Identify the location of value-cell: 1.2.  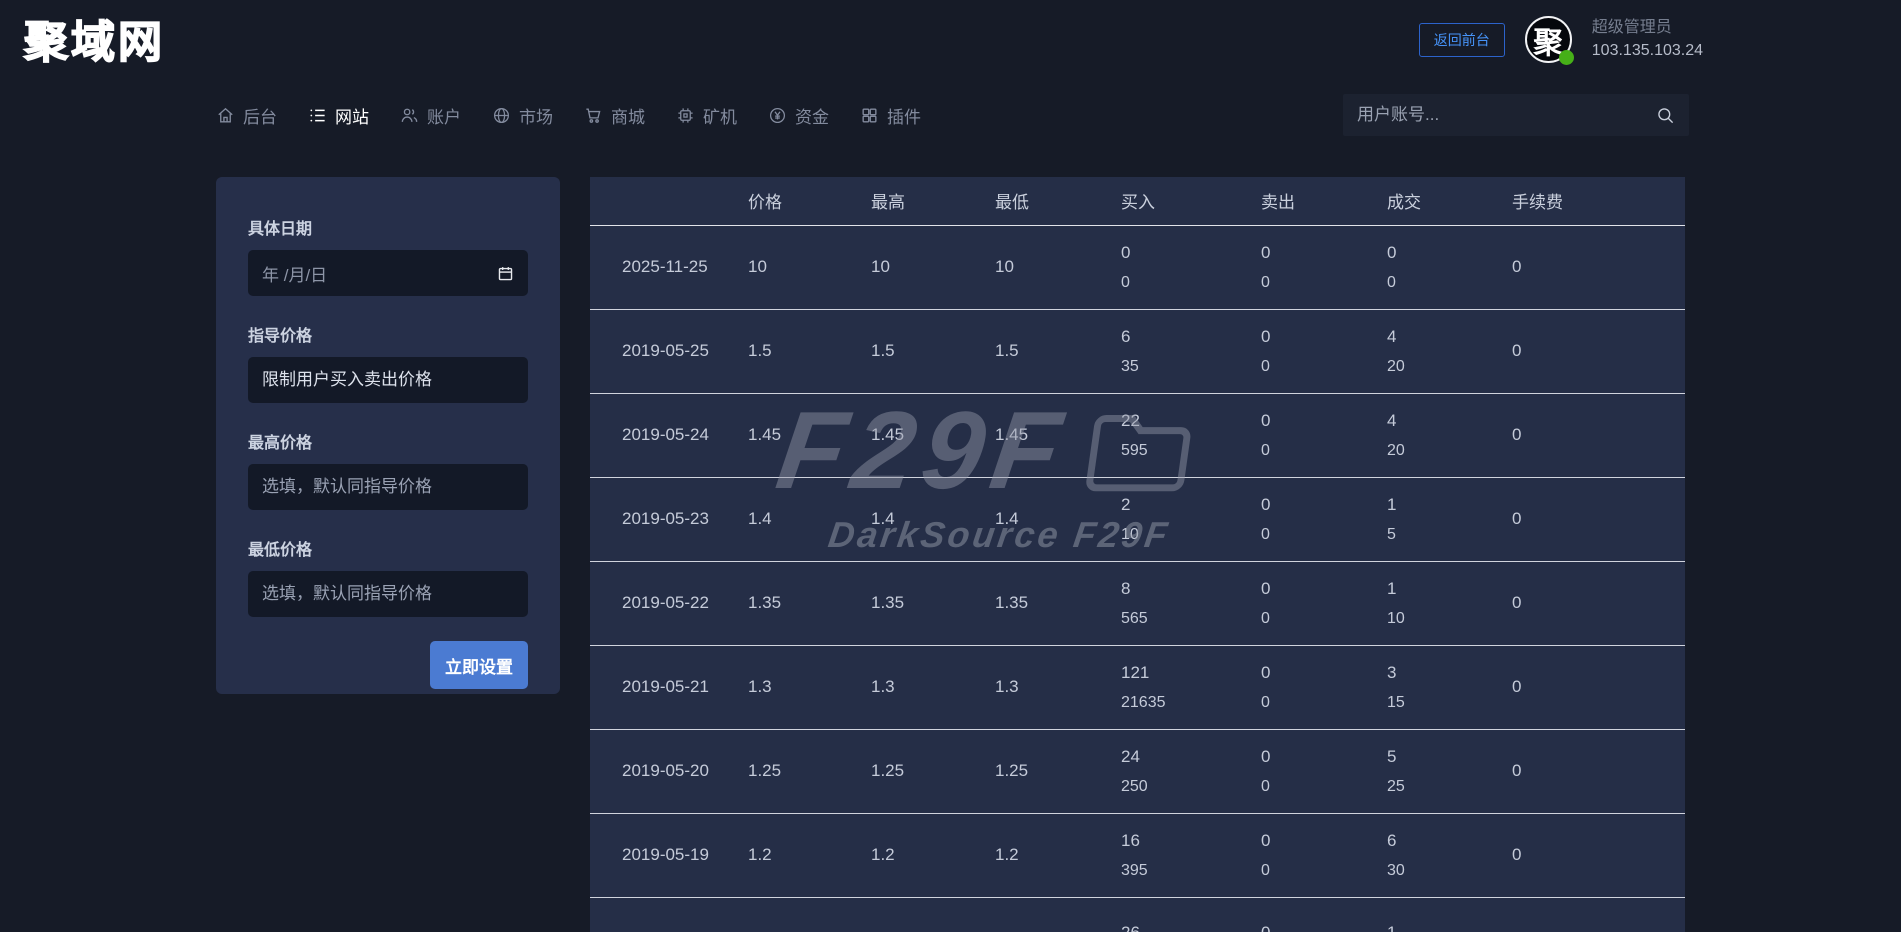
(933, 854).